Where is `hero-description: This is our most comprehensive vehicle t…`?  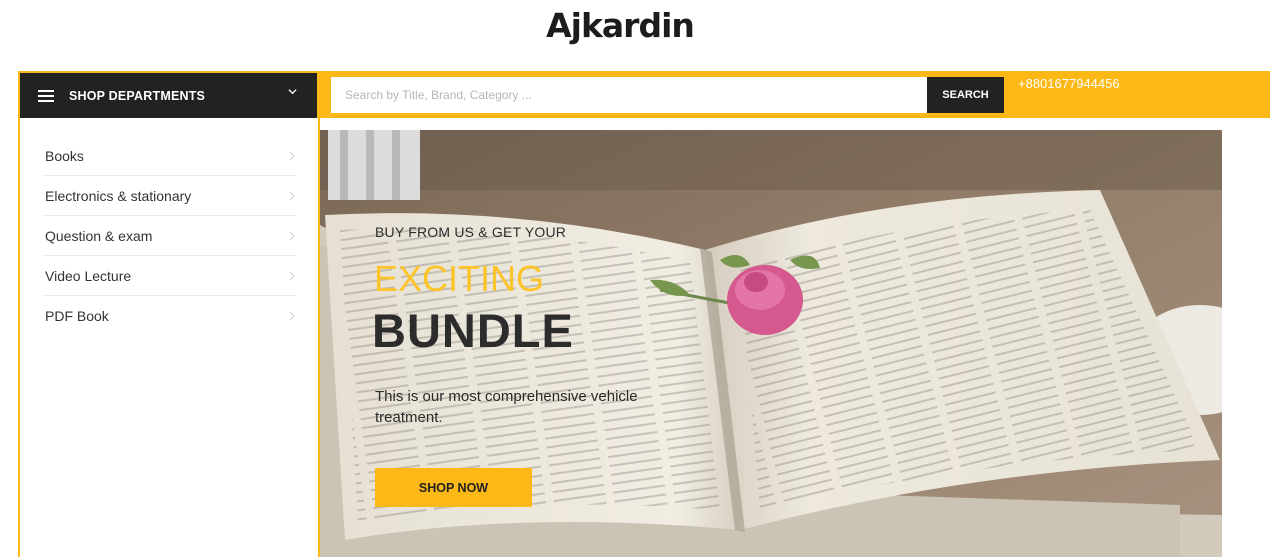
hero-description: This is our most comprehensive vehicle t… is located at coordinates (506, 407).